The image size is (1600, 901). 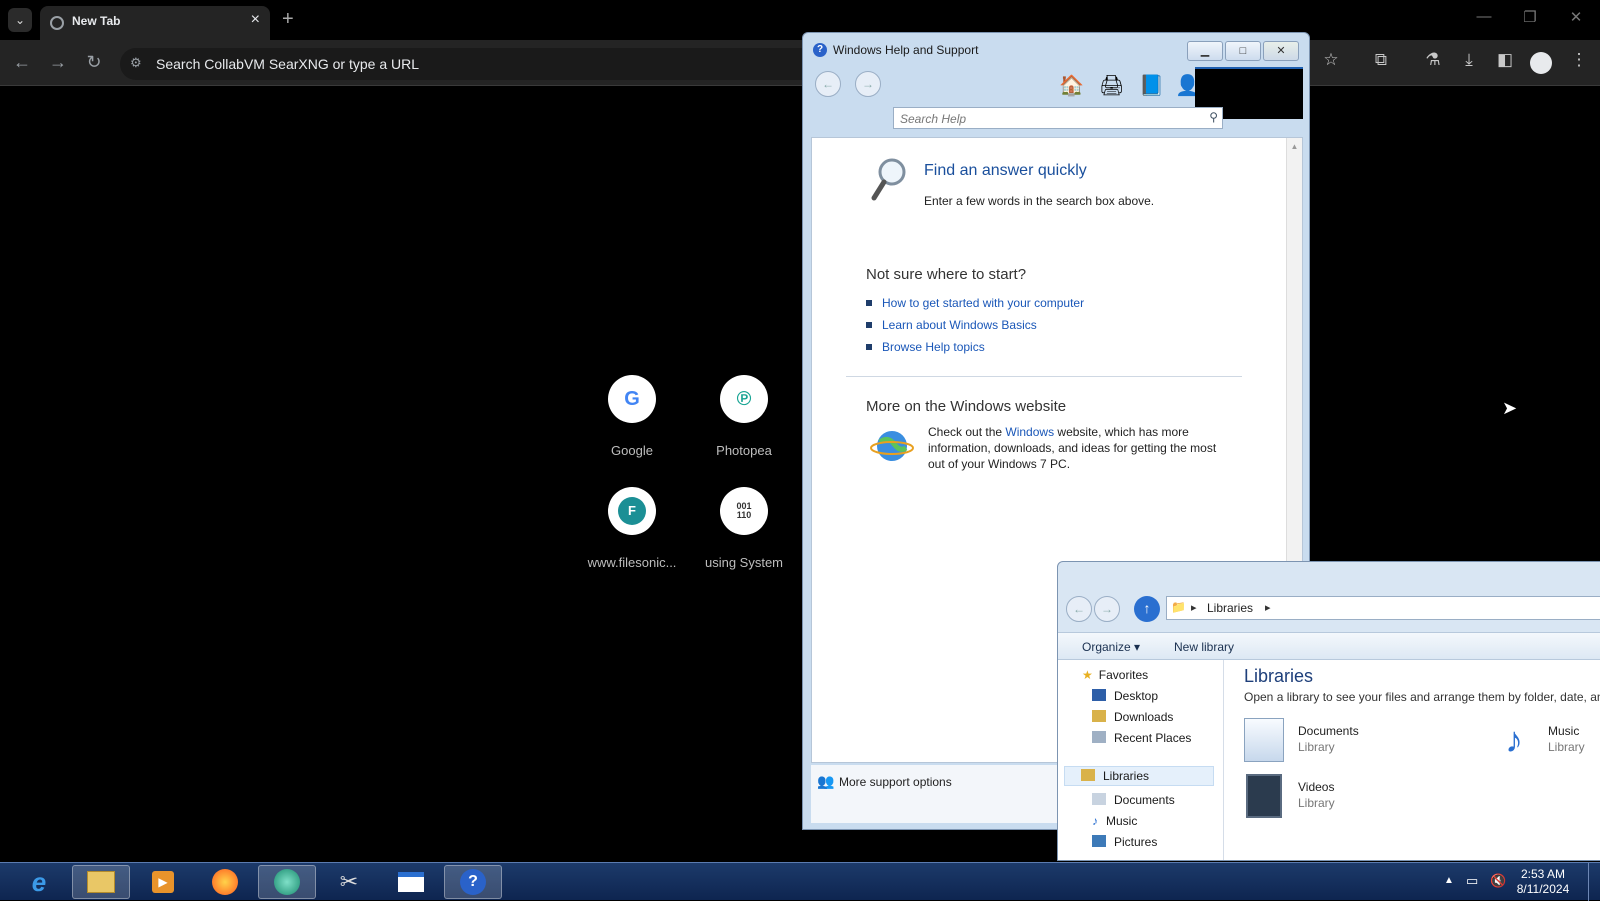 I want to click on explorer-forward-button: →, so click(x=1107, y=609).